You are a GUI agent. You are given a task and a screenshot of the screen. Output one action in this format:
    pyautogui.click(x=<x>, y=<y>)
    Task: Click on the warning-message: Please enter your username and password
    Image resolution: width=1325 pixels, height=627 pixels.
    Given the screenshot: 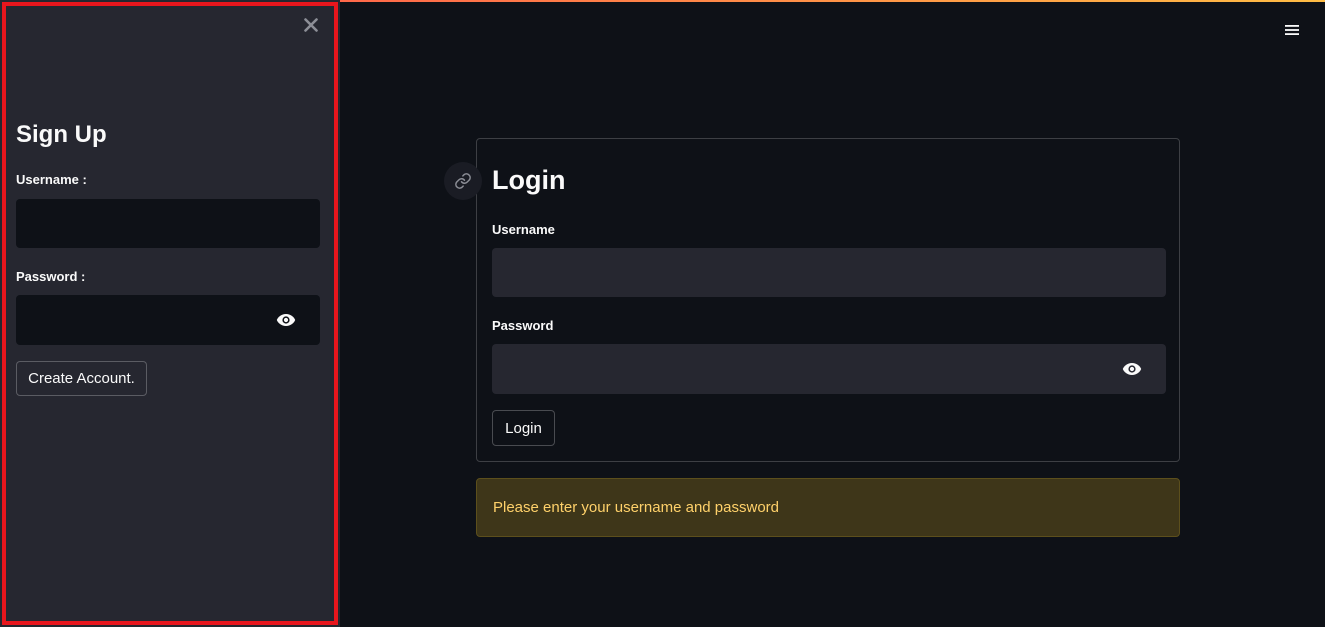 What is the action you would take?
    pyautogui.click(x=636, y=507)
    